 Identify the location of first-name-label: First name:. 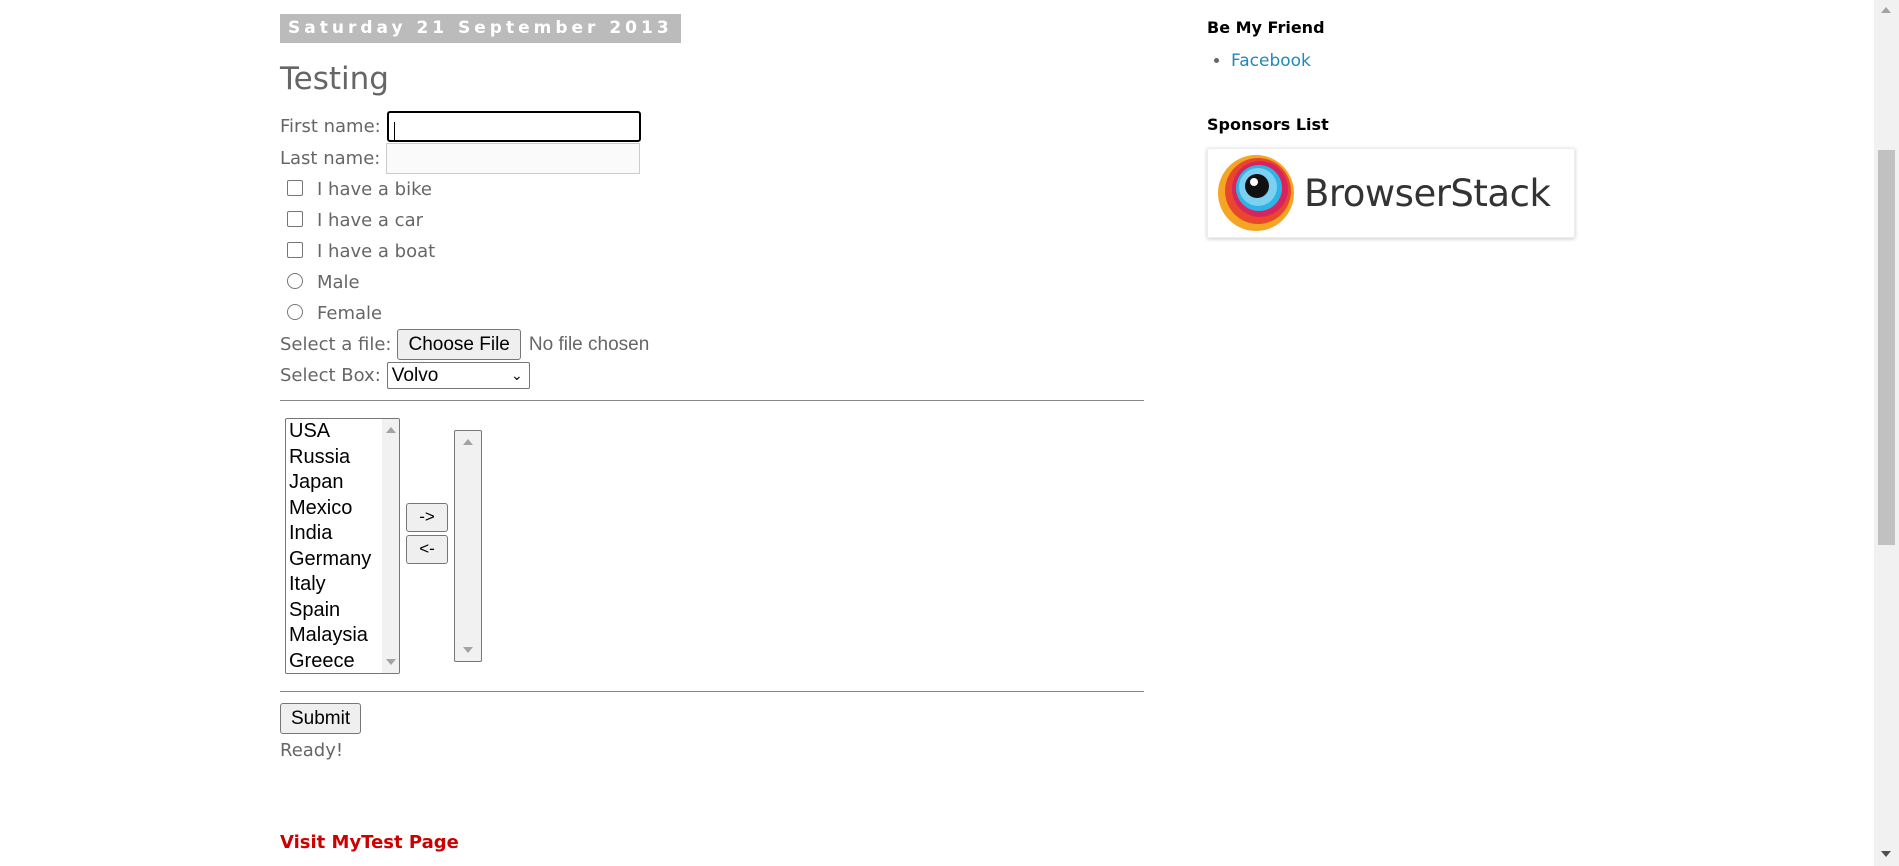
(330, 126).